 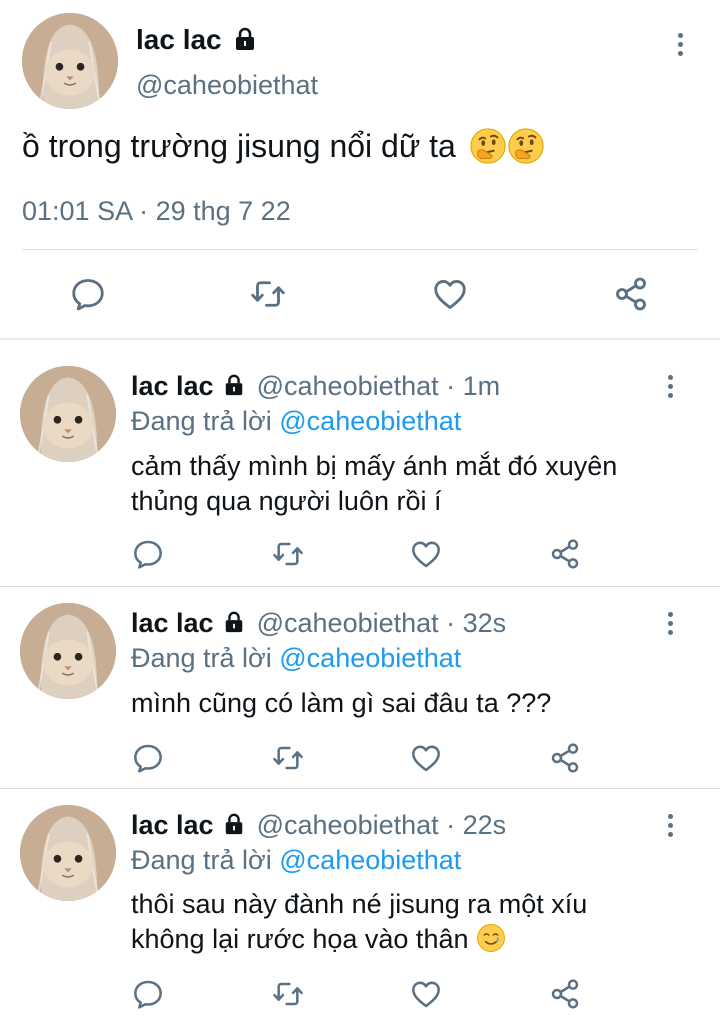 What do you see at coordinates (227, 85) in the screenshot?
I see `author-handle: @caheobiethat` at bounding box center [227, 85].